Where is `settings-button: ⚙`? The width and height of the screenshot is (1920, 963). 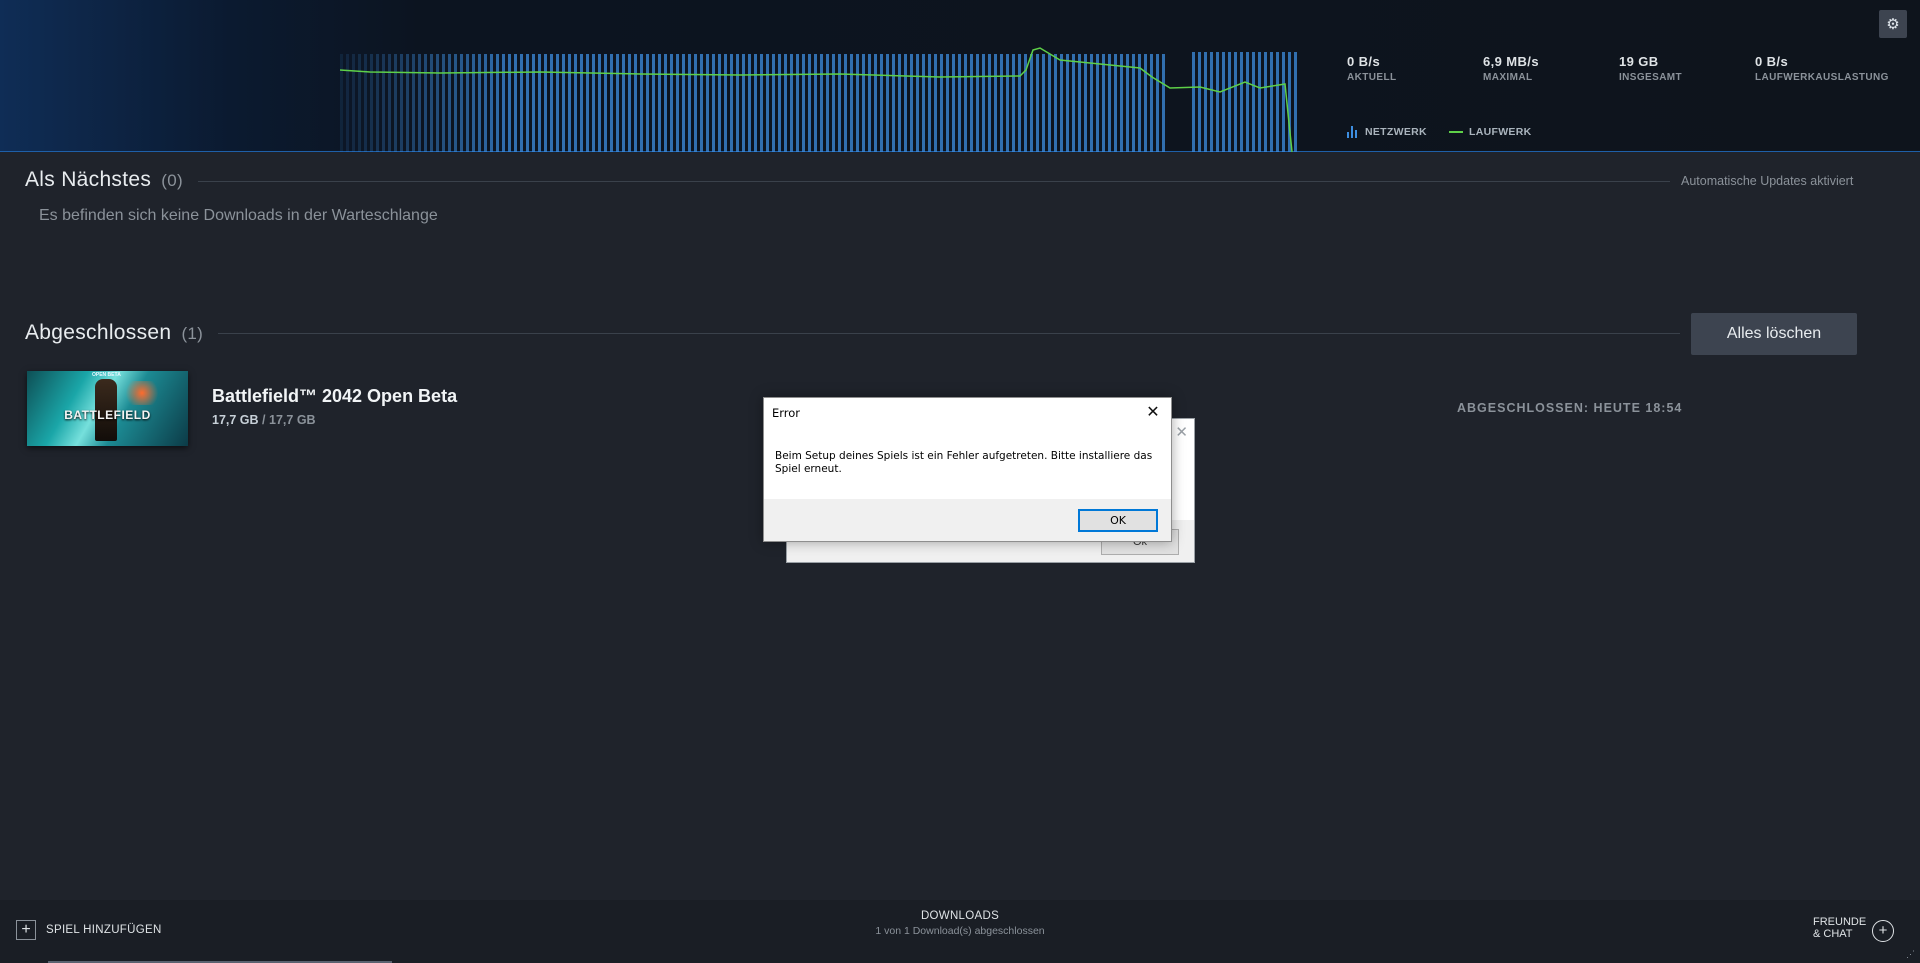 settings-button: ⚙ is located at coordinates (1893, 24).